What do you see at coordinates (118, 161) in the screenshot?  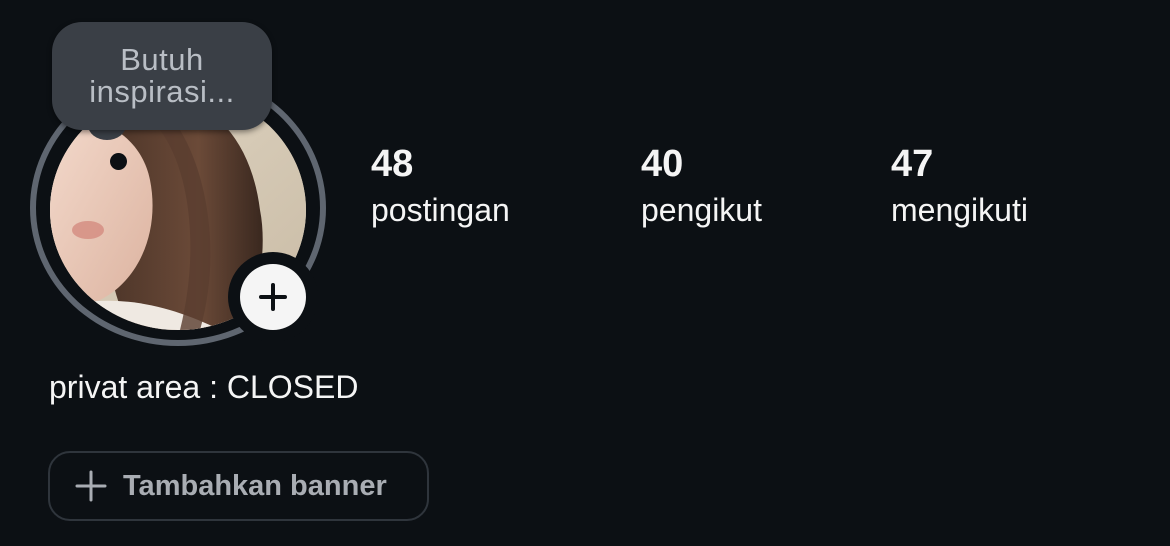 I see `note-tail-dot` at bounding box center [118, 161].